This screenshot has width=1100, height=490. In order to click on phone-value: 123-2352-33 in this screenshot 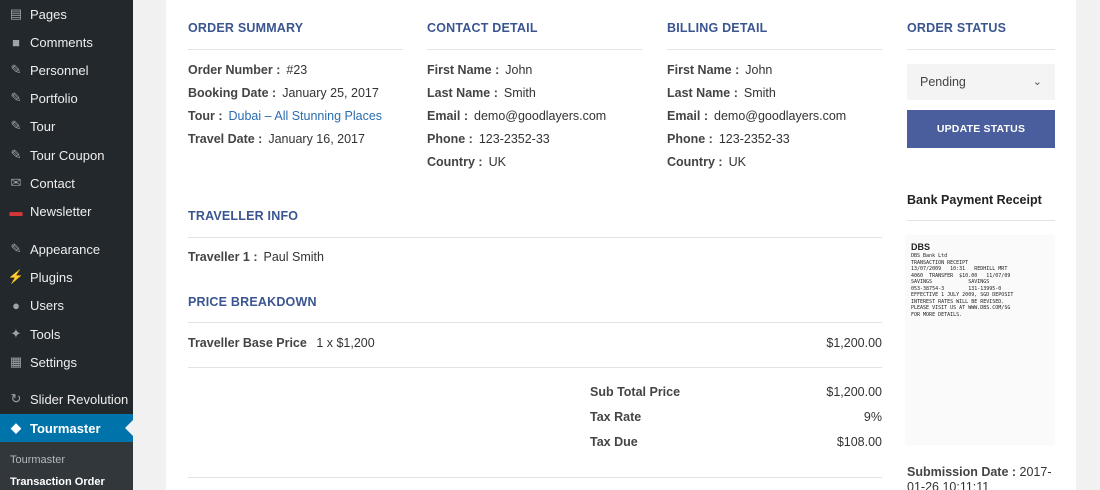, I will do `click(514, 139)`.